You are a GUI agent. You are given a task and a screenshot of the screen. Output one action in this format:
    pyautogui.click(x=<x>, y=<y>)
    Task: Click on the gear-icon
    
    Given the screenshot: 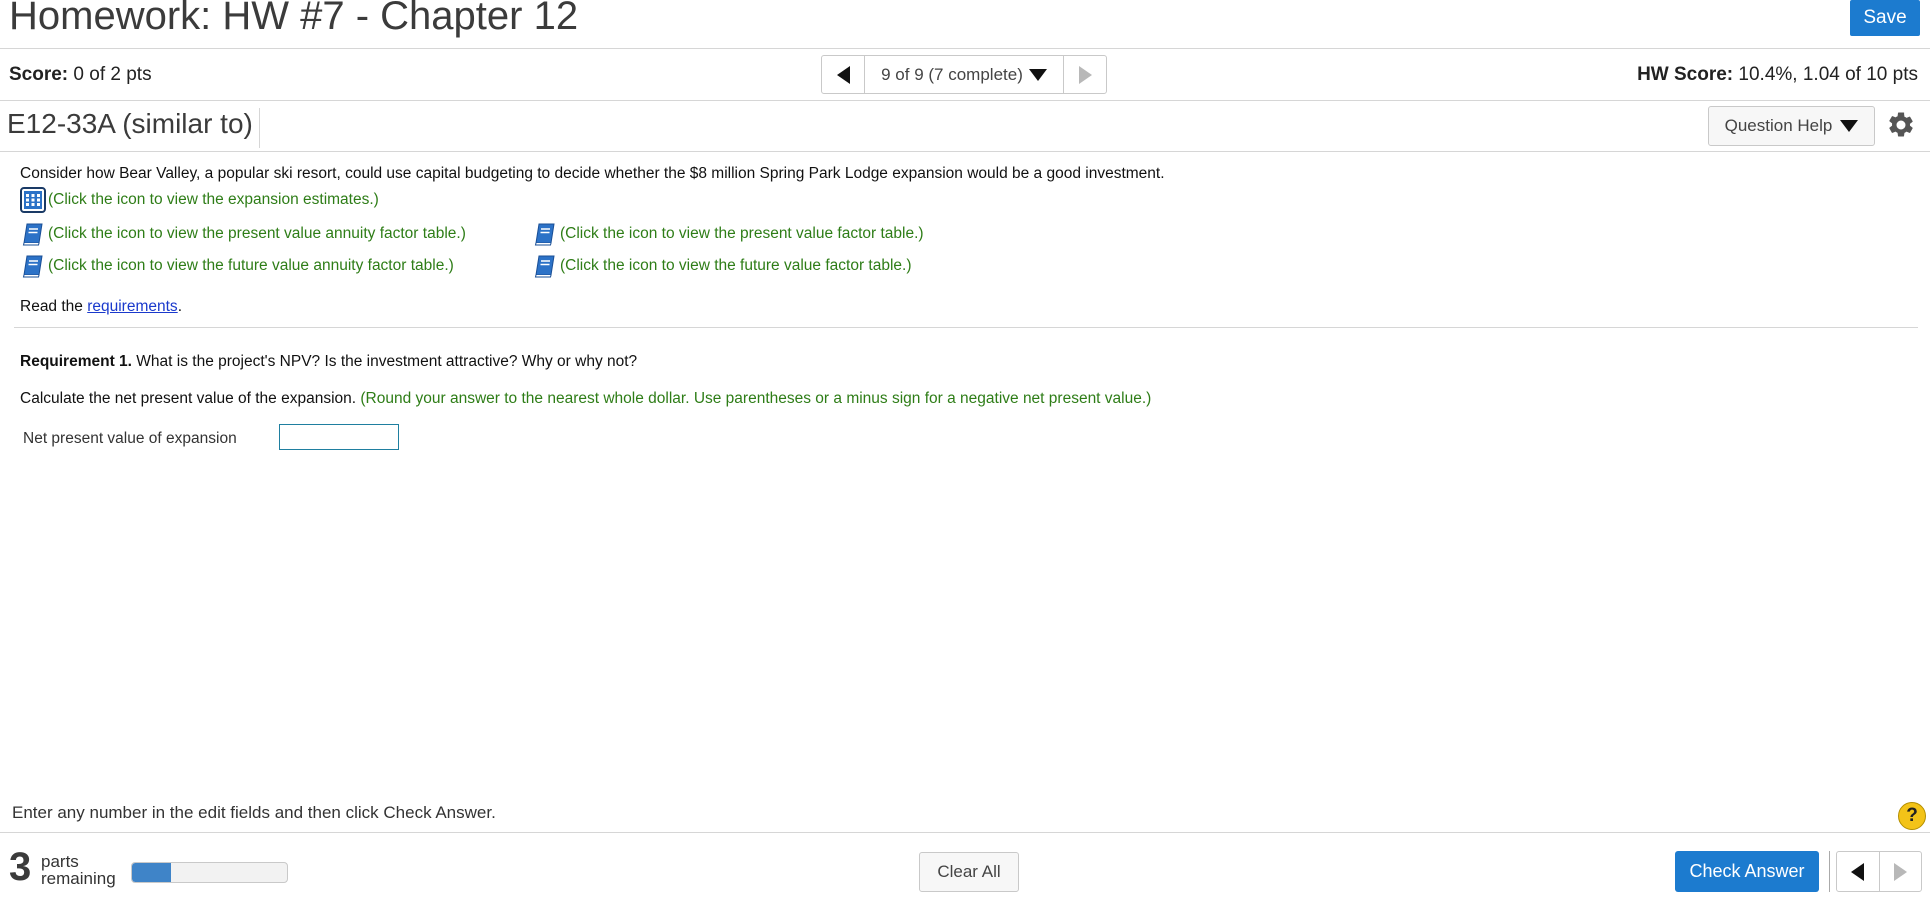 What is the action you would take?
    pyautogui.click(x=1901, y=125)
    